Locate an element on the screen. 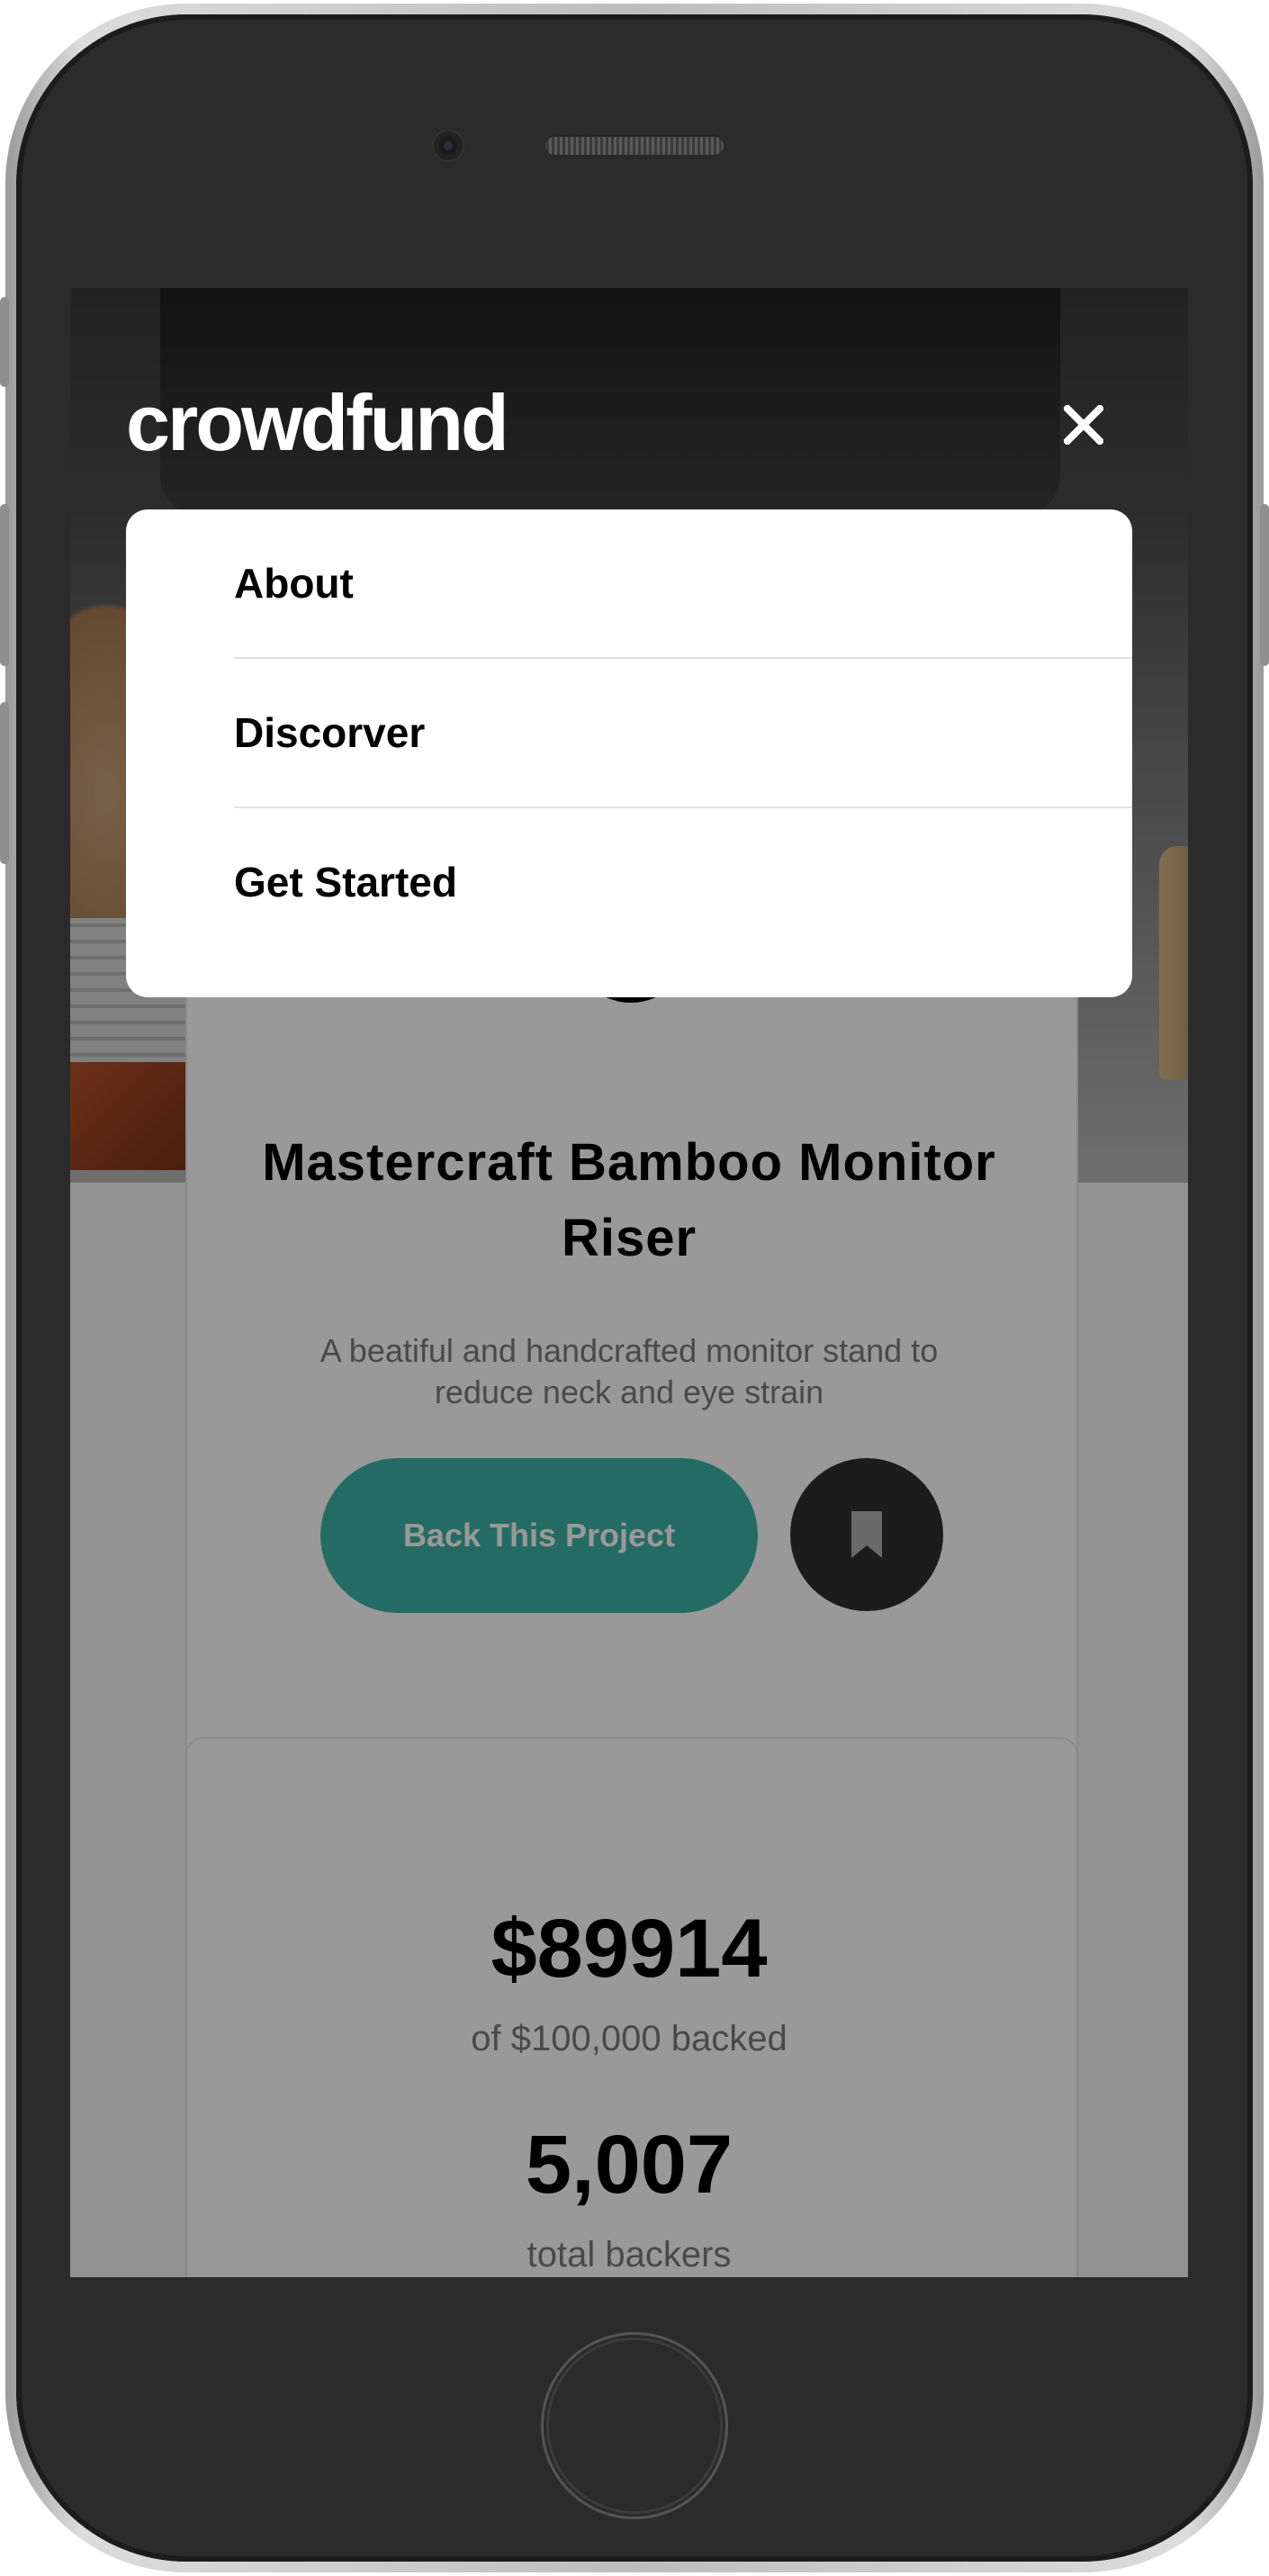 This screenshot has width=1269, height=2576. phone-side-button-right is located at coordinates (1264, 585).